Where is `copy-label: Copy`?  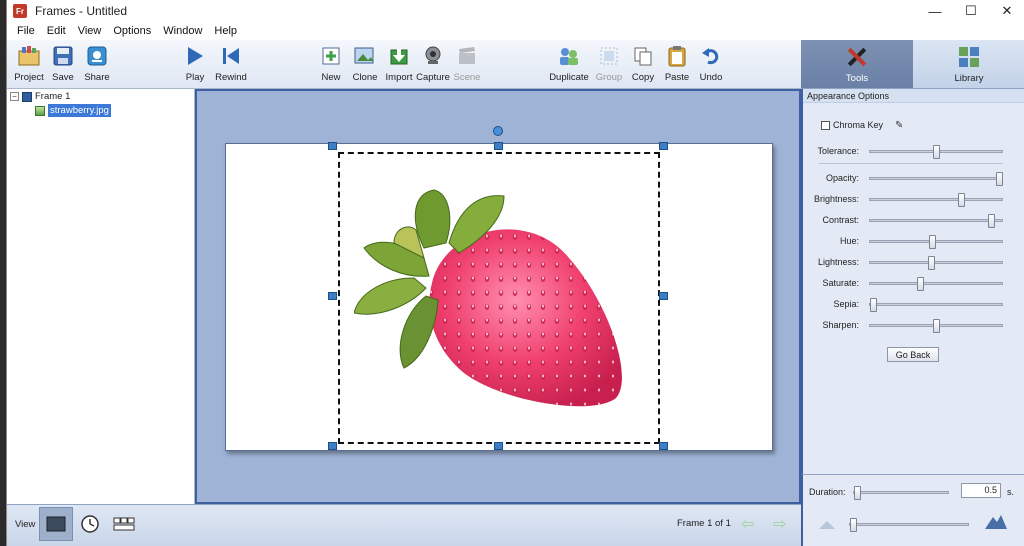
copy-label: Copy is located at coordinates (643, 77).